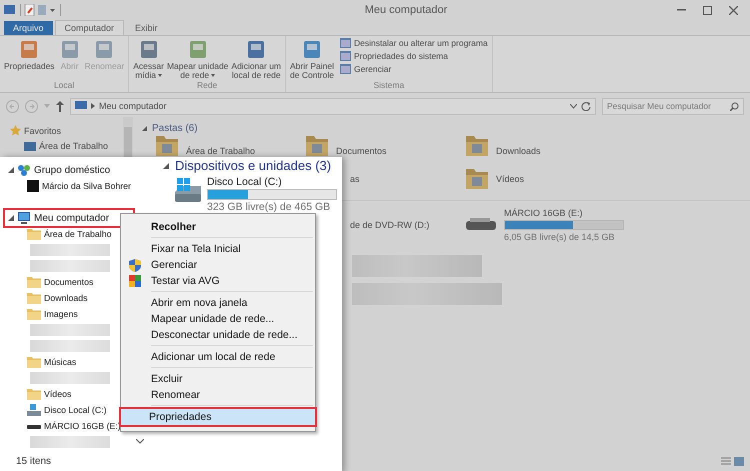  What do you see at coordinates (197, 59) in the screenshot?
I see `ribbon-button: Mapear unidade de rede` at bounding box center [197, 59].